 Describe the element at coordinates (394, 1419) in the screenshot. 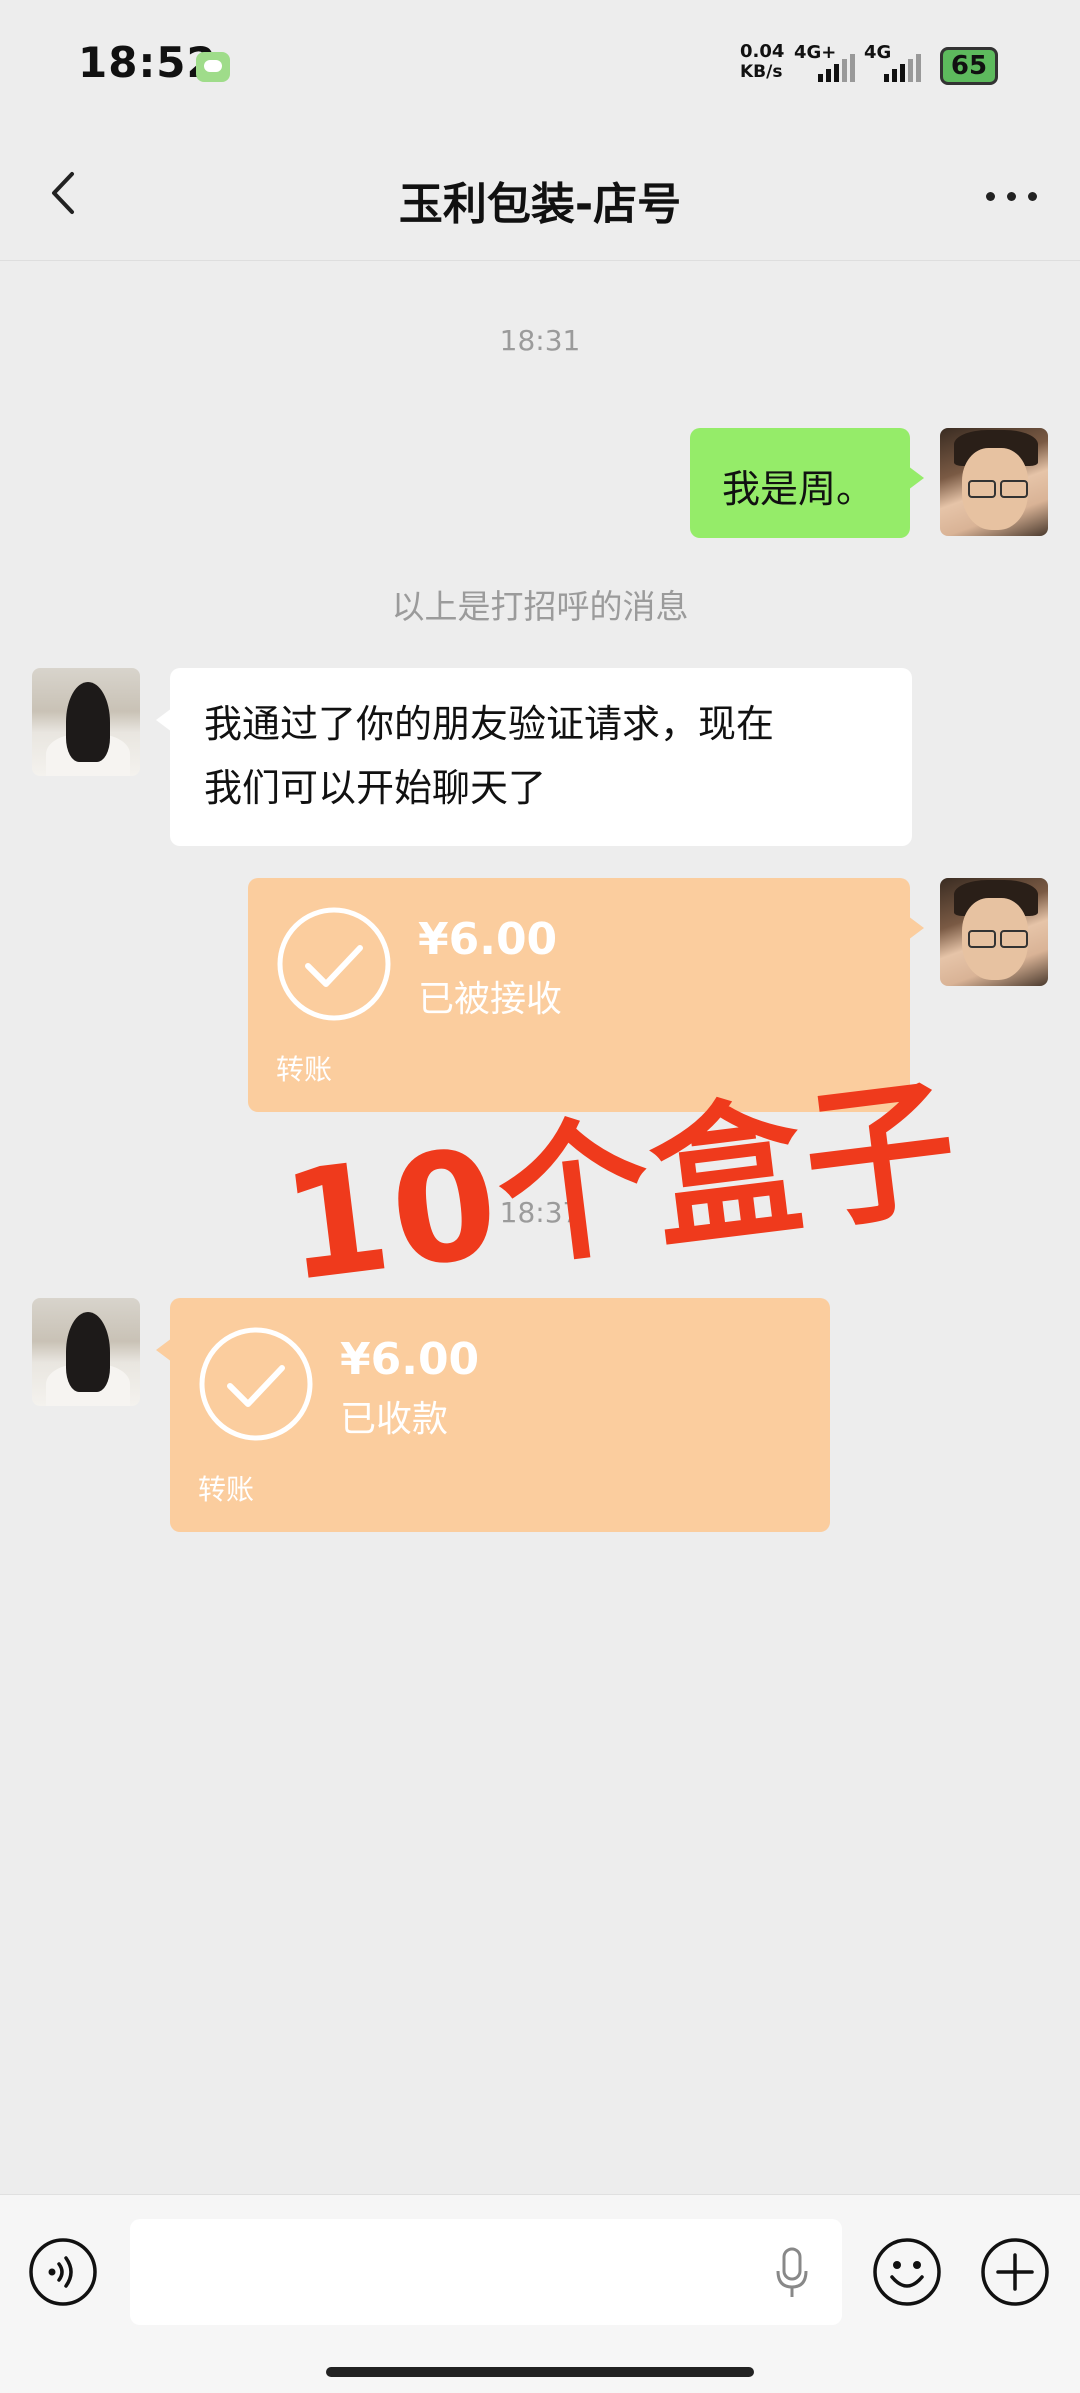

I see `transfer-status: 已收款` at that location.